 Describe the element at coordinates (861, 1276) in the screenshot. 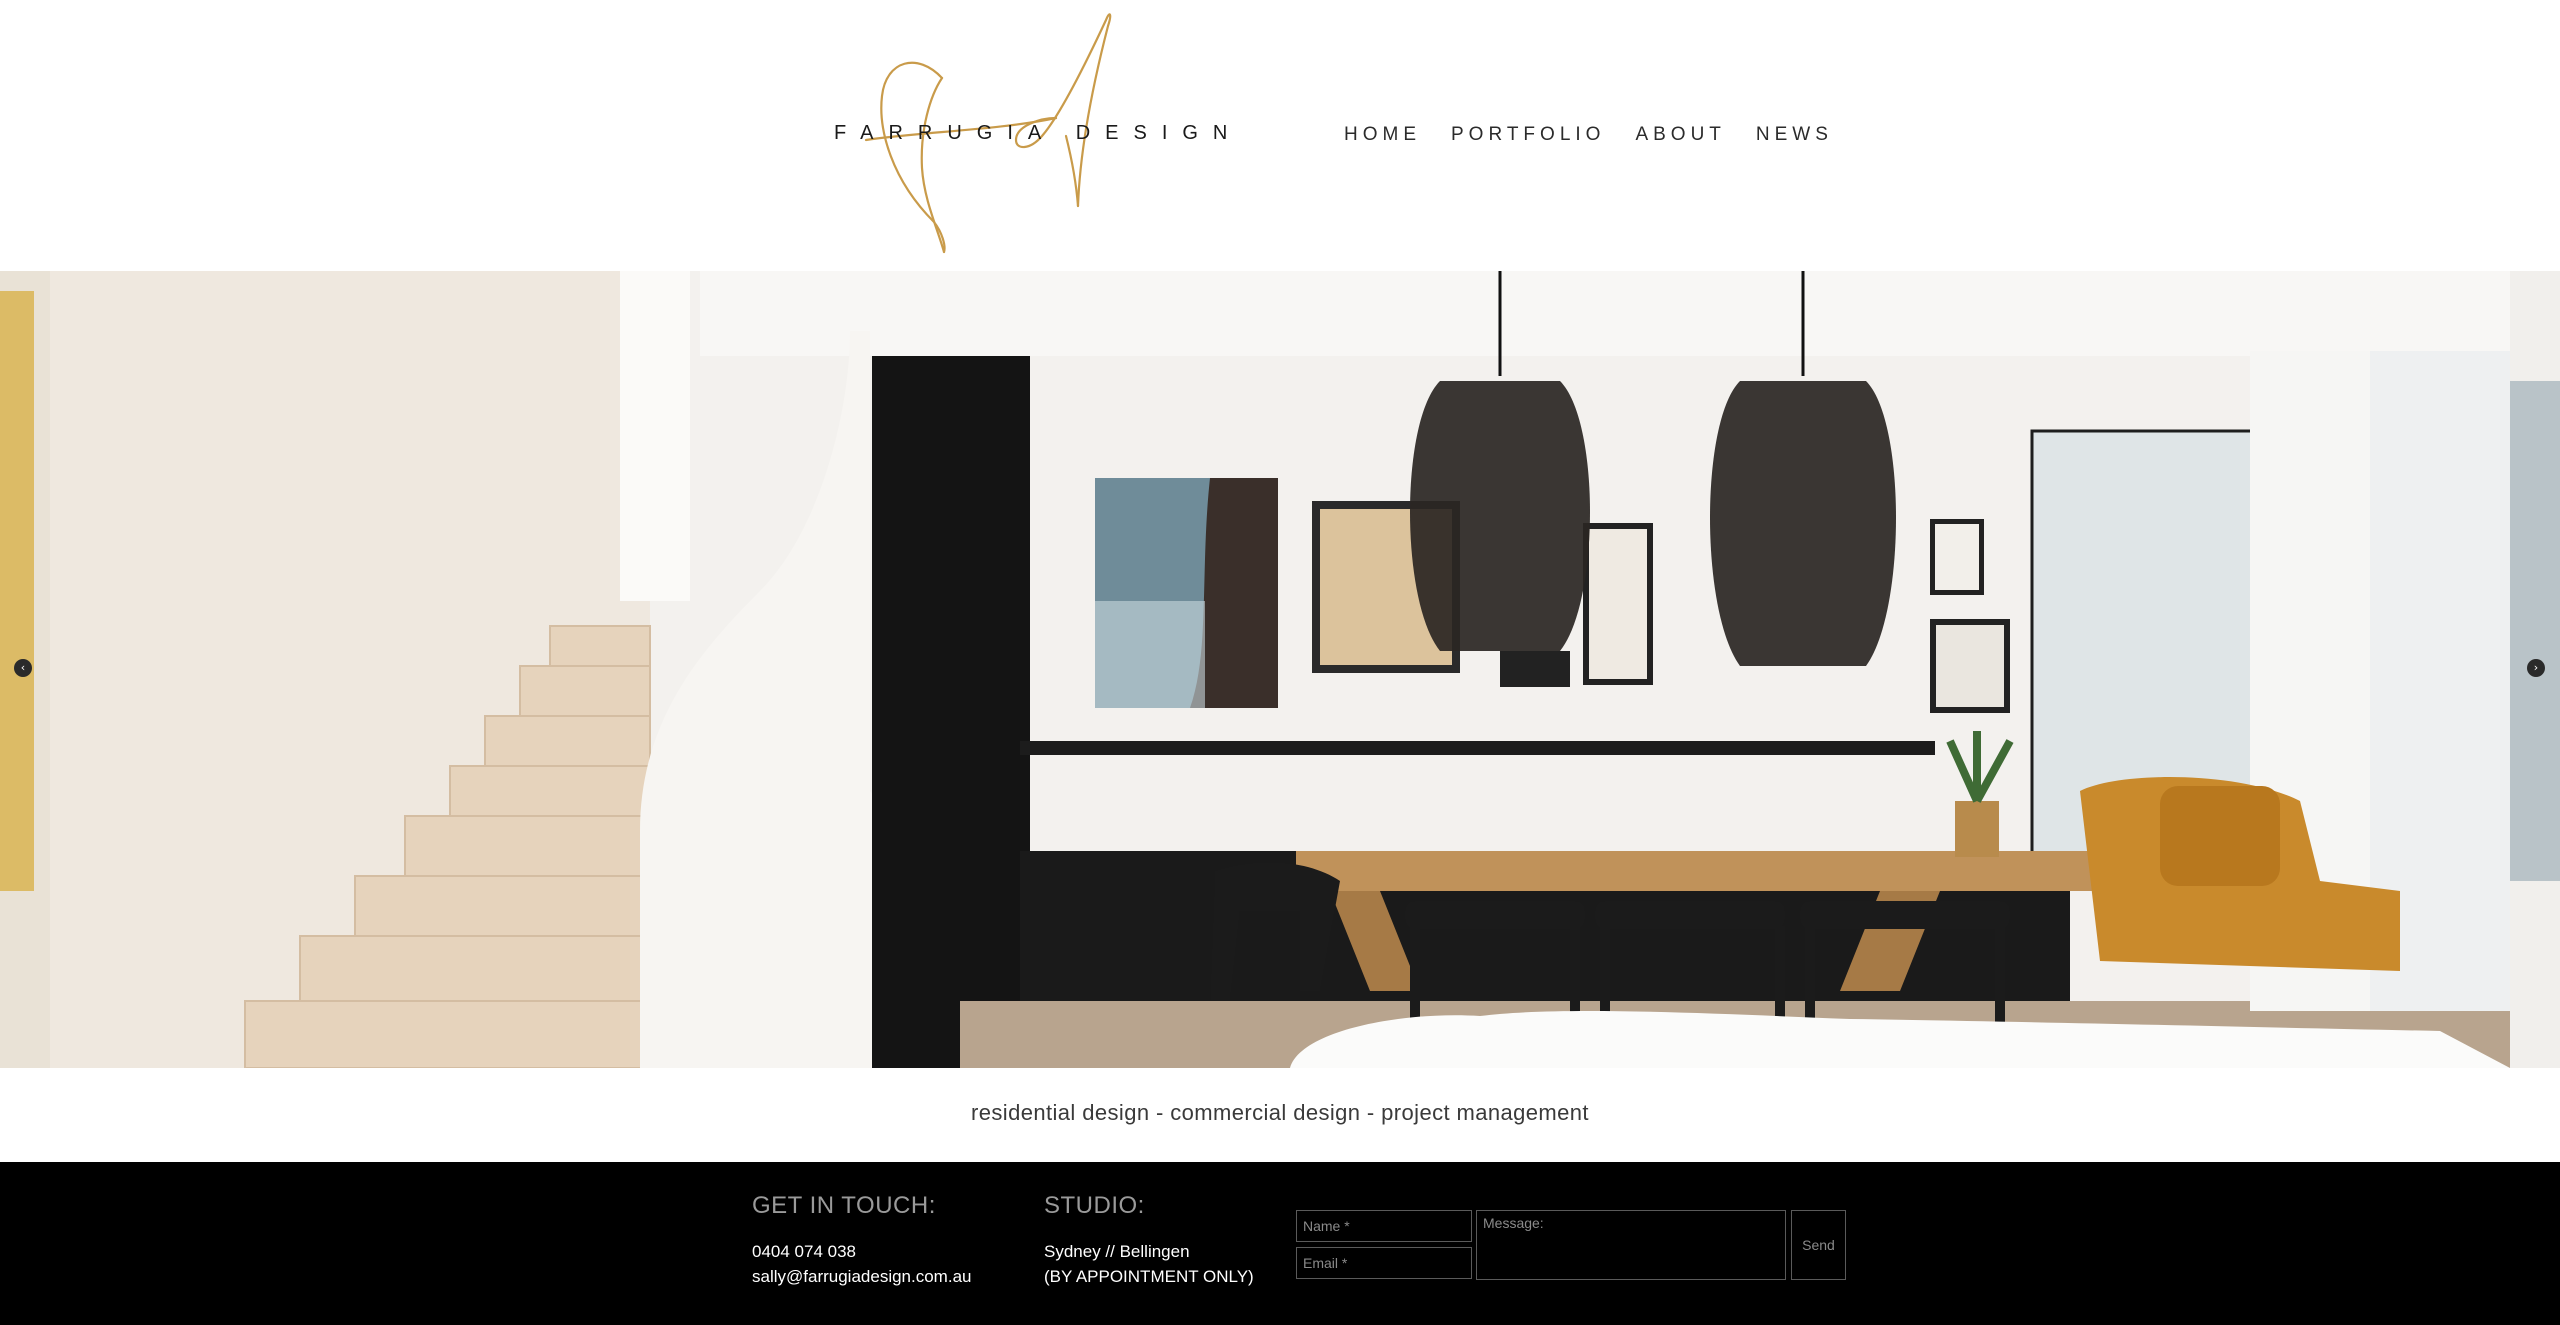

I see `contact-email: sally@farrugiadesign.com.au` at that location.